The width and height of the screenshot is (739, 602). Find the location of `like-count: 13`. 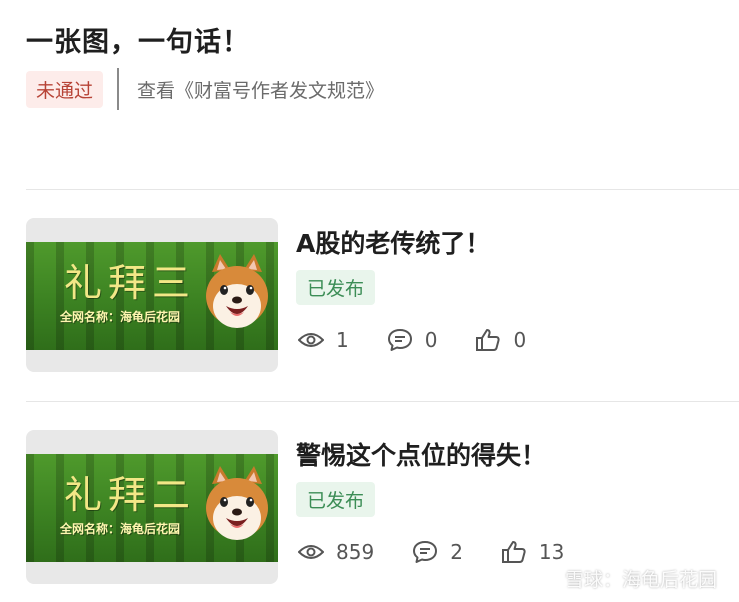

like-count: 13 is located at coordinates (551, 552).